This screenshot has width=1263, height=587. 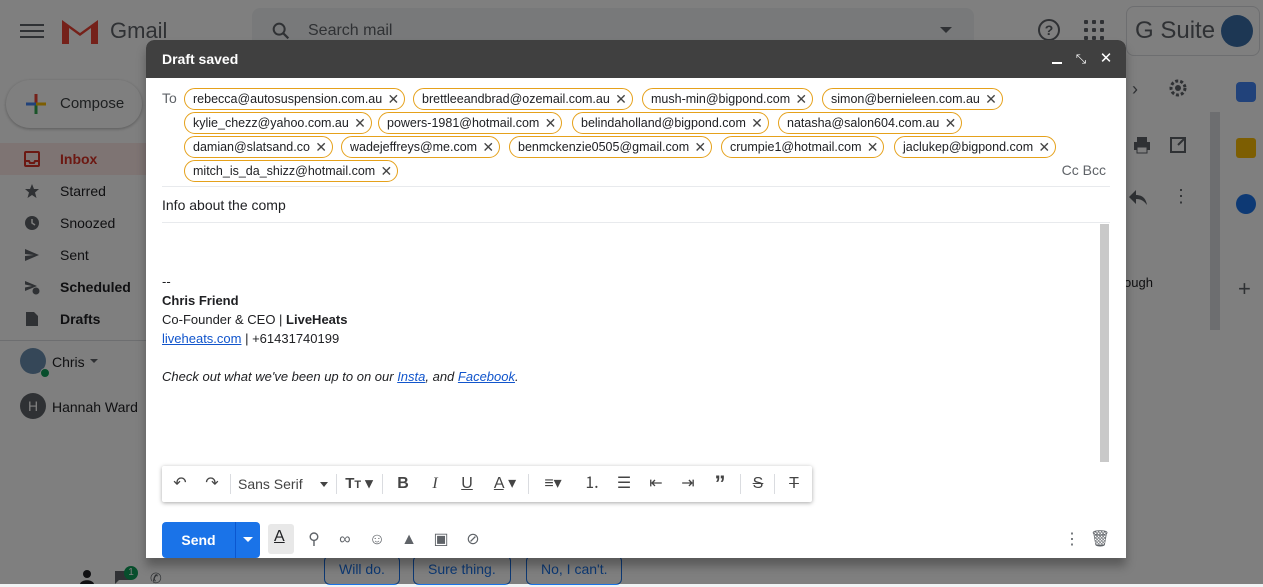 I want to click on remove-formatting-icon: T, so click(x=794, y=484).